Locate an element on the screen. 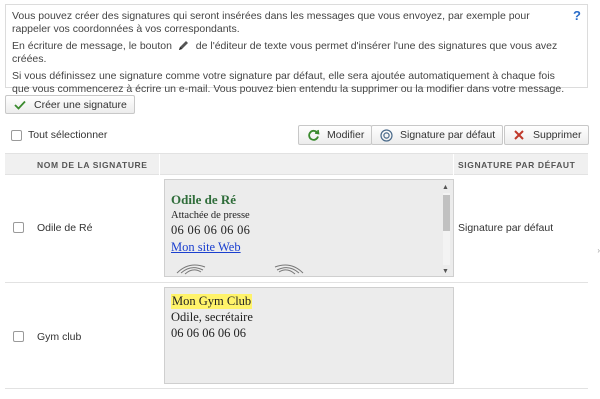  signature-name: Odile de Ré is located at coordinates (65, 228).